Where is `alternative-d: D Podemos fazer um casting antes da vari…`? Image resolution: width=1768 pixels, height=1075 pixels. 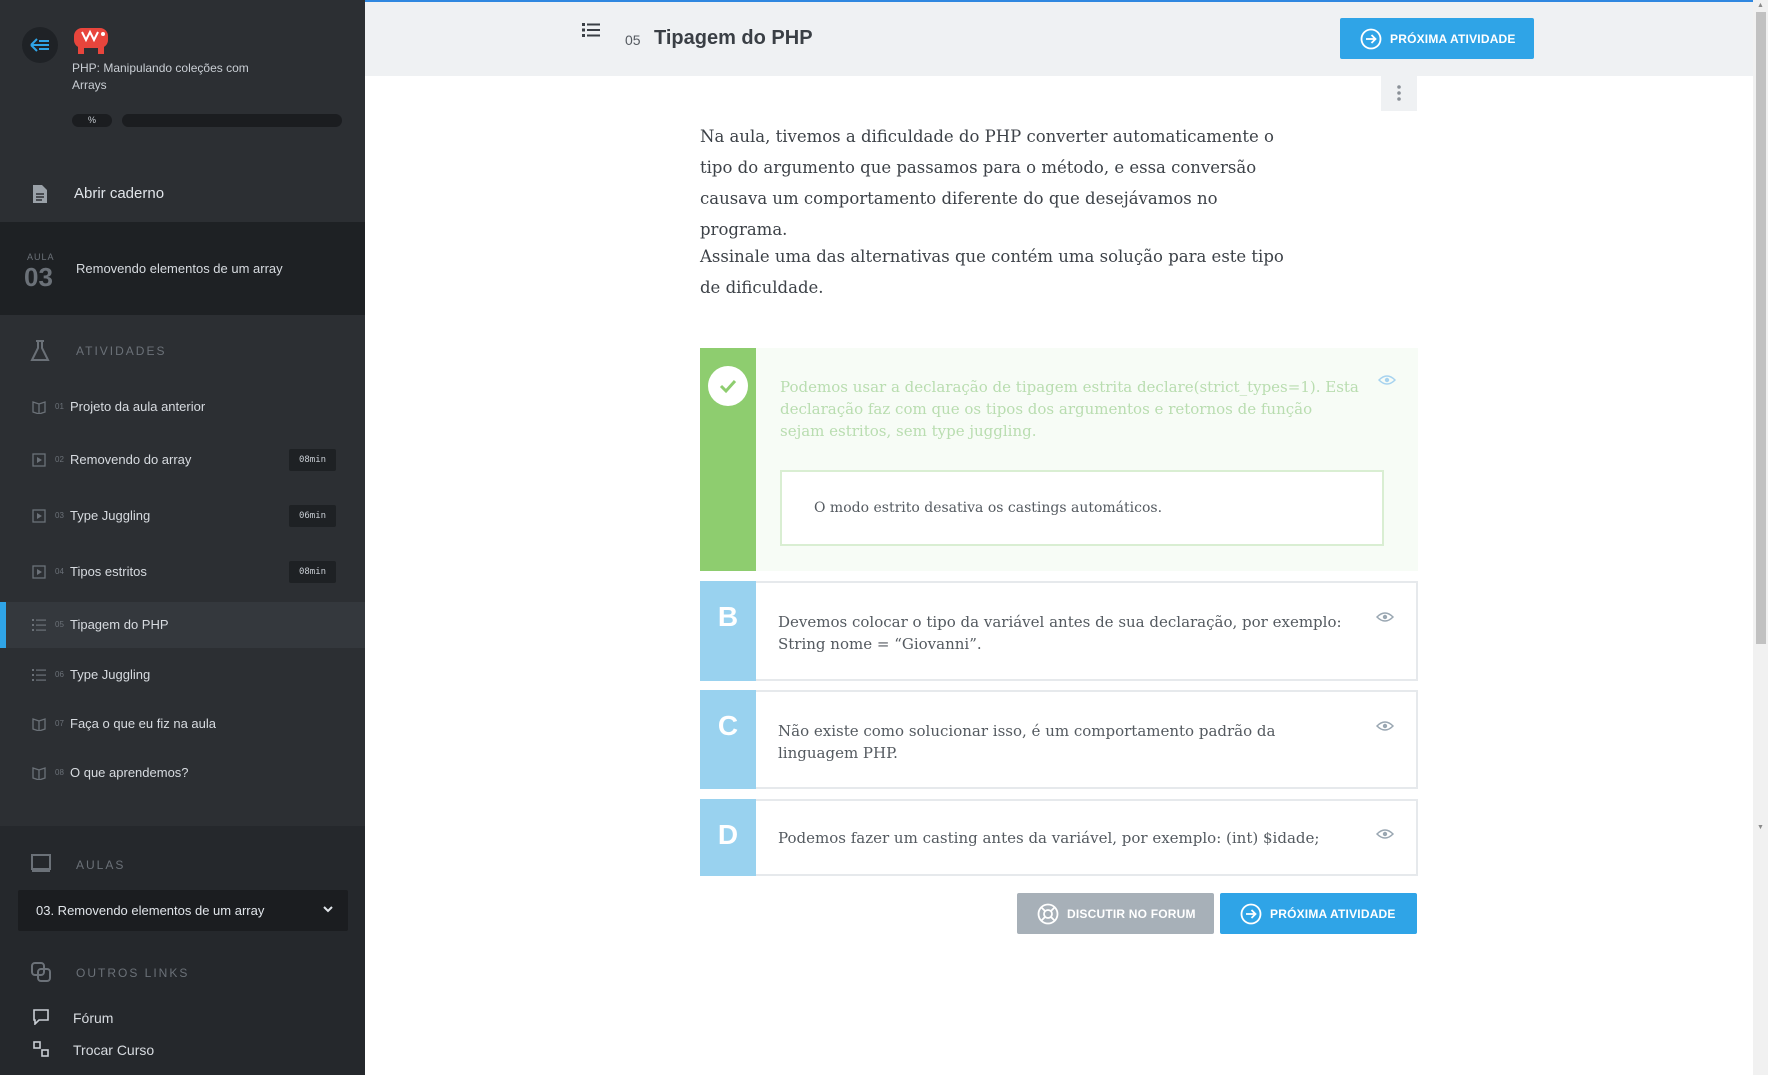
alternative-d: D Podemos fazer um casting antes da vari… is located at coordinates (1059, 837).